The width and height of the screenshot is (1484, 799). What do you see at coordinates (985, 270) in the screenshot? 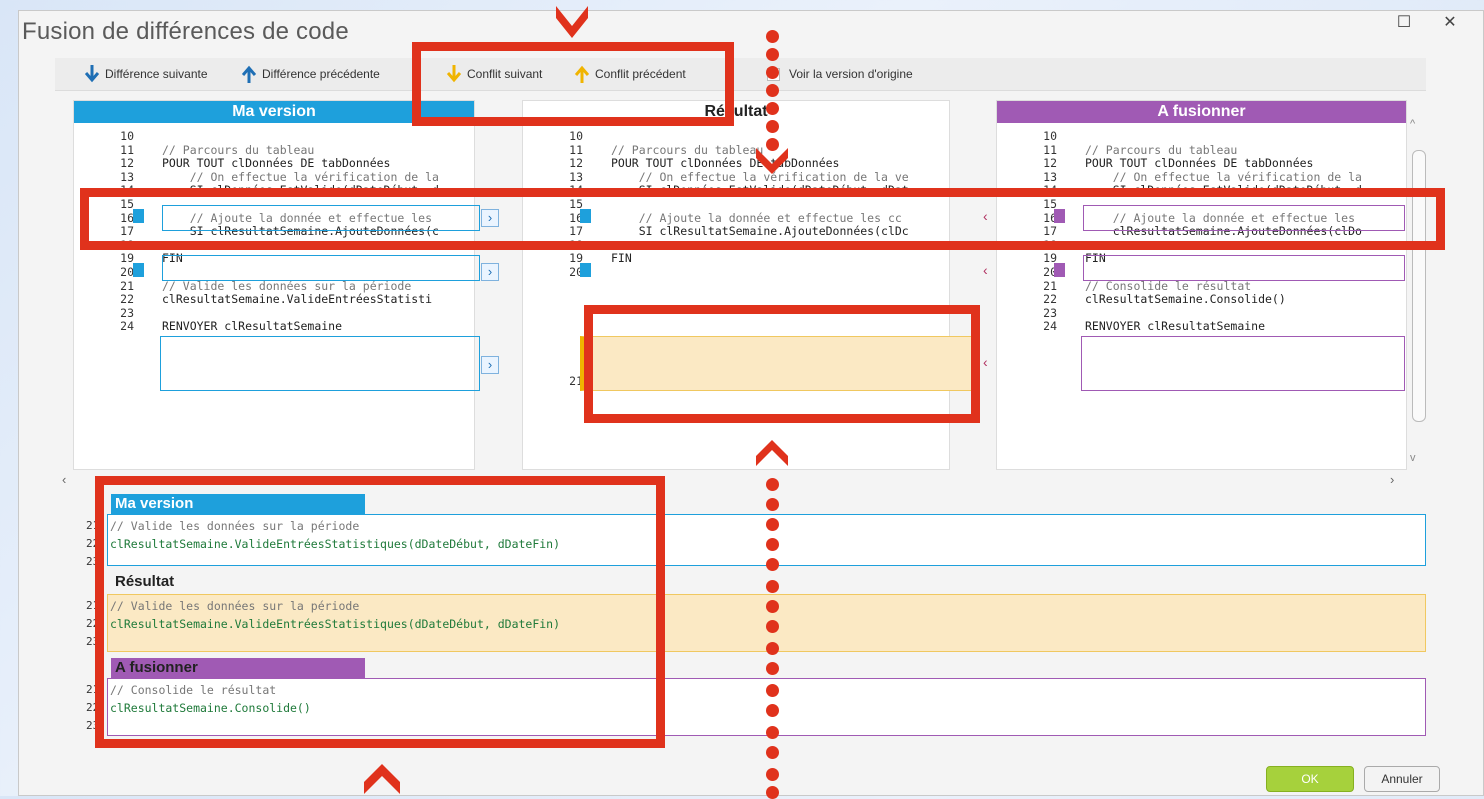
I see `apply-theirs-17-button: ‹` at bounding box center [985, 270].